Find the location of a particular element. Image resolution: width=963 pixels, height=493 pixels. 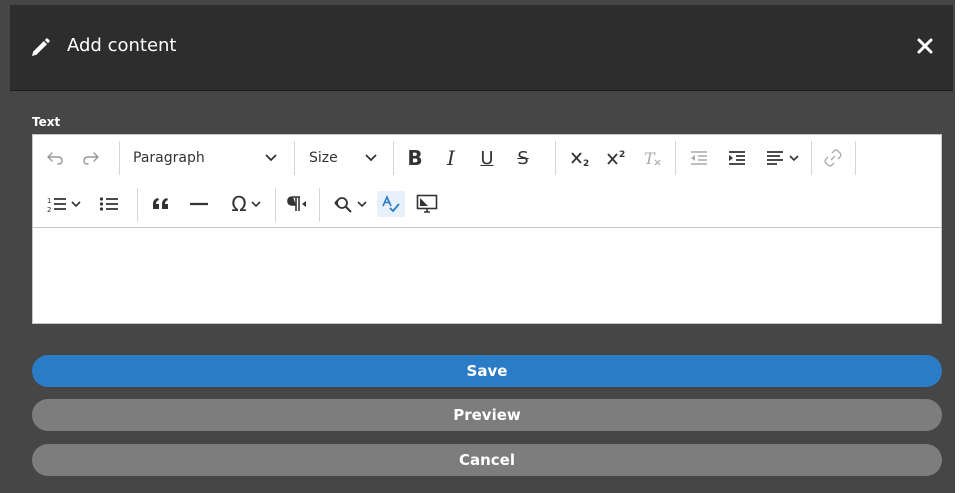

horizontal-line-icon is located at coordinates (199, 204).